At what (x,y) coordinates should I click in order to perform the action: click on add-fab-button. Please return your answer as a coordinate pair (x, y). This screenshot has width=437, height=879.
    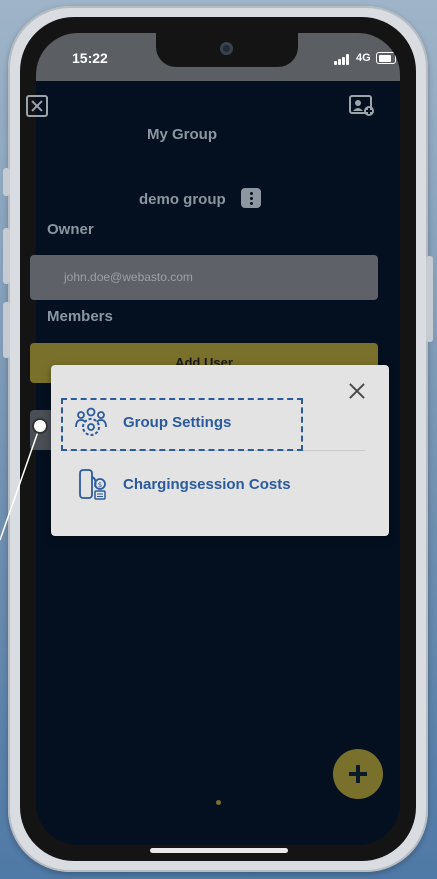
    Looking at the image, I should click on (358, 774).